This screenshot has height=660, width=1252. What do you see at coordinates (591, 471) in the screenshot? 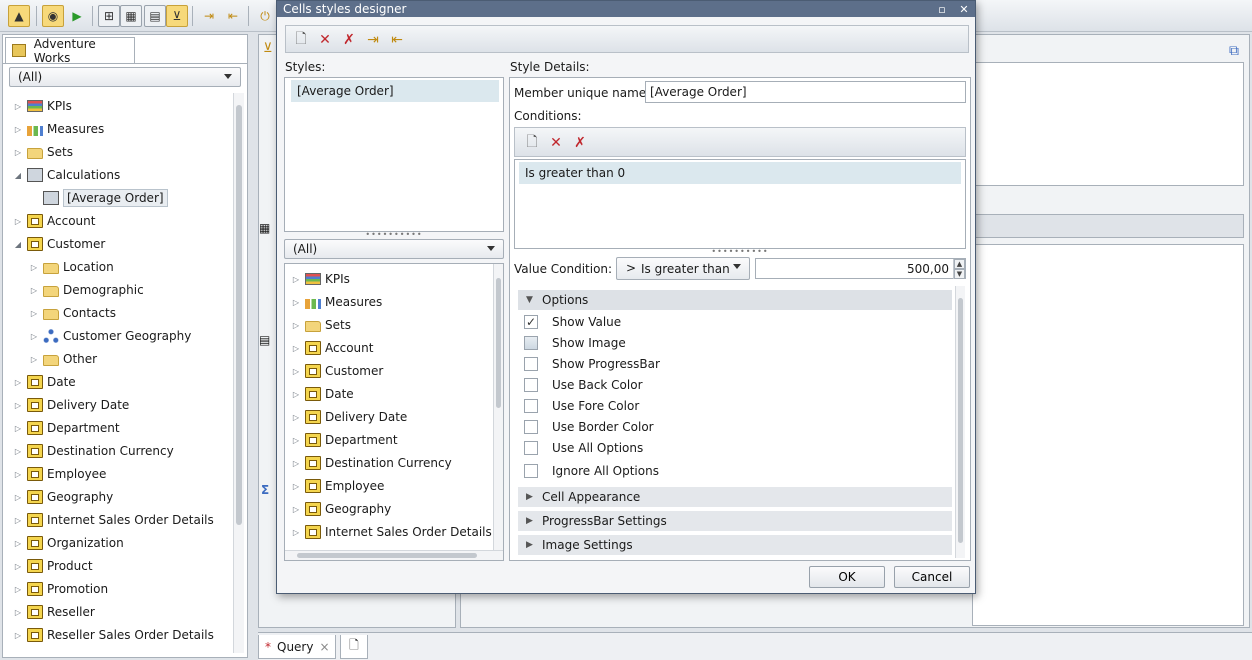
I see `option-row: Ignore All Options` at bounding box center [591, 471].